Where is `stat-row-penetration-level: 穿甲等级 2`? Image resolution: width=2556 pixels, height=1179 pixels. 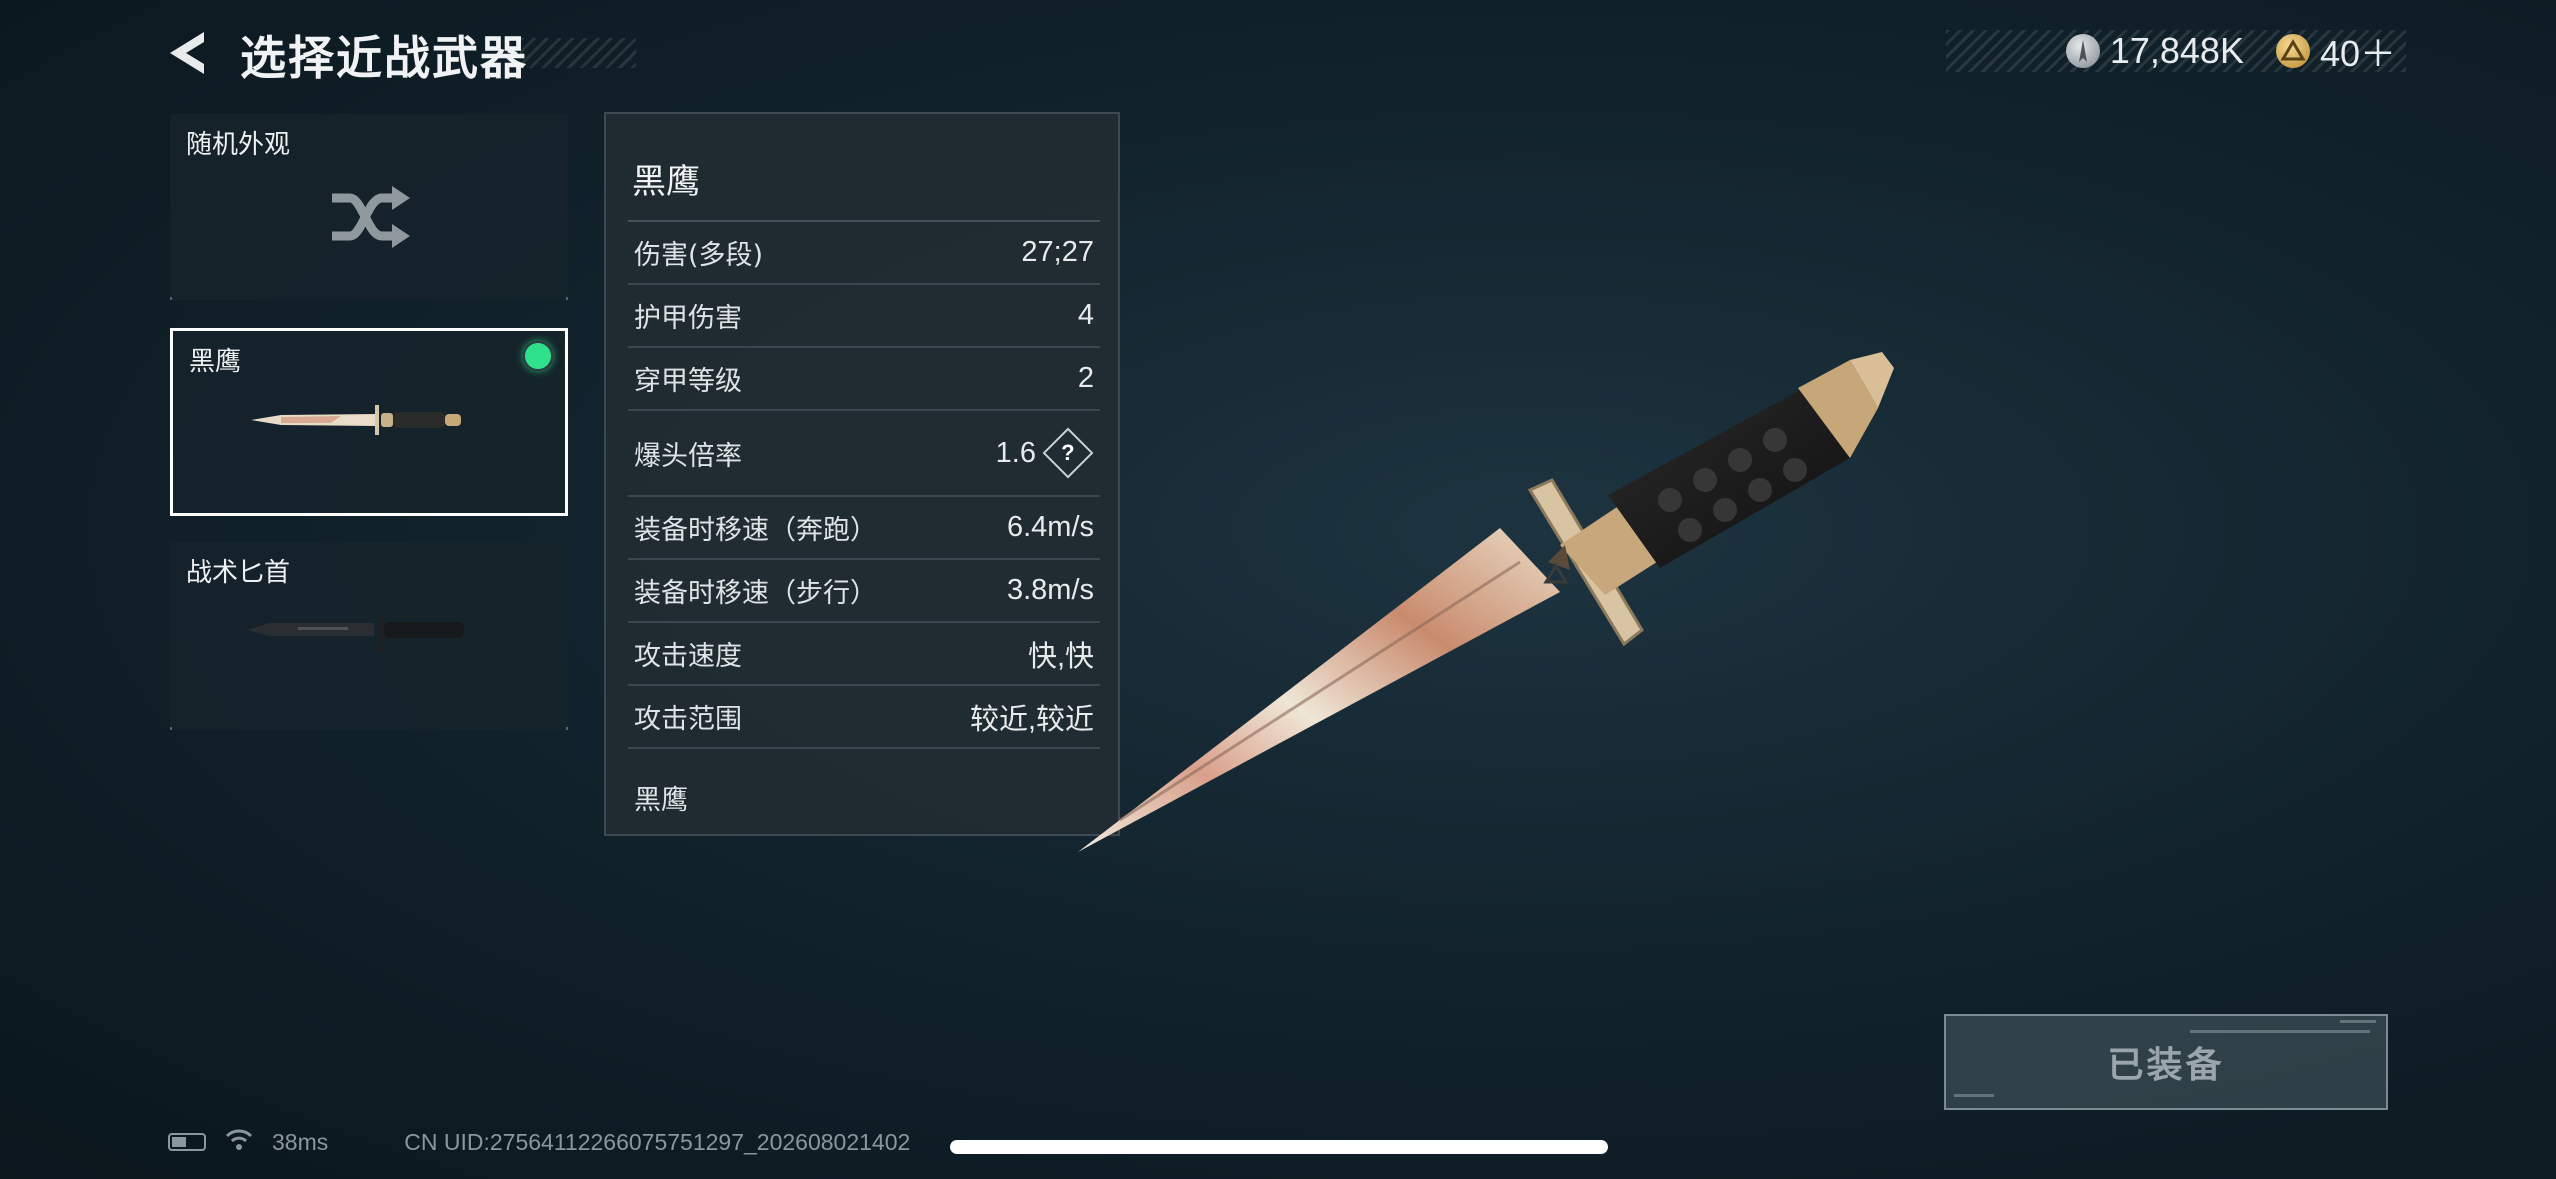 stat-row-penetration-level: 穿甲等级 2 is located at coordinates (864, 379).